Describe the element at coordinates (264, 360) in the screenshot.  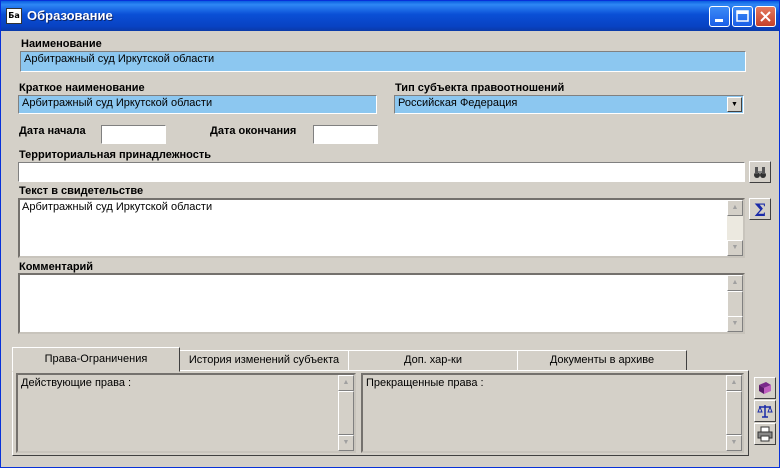
I see `tab-subject-history: История изменений субъекта` at that location.